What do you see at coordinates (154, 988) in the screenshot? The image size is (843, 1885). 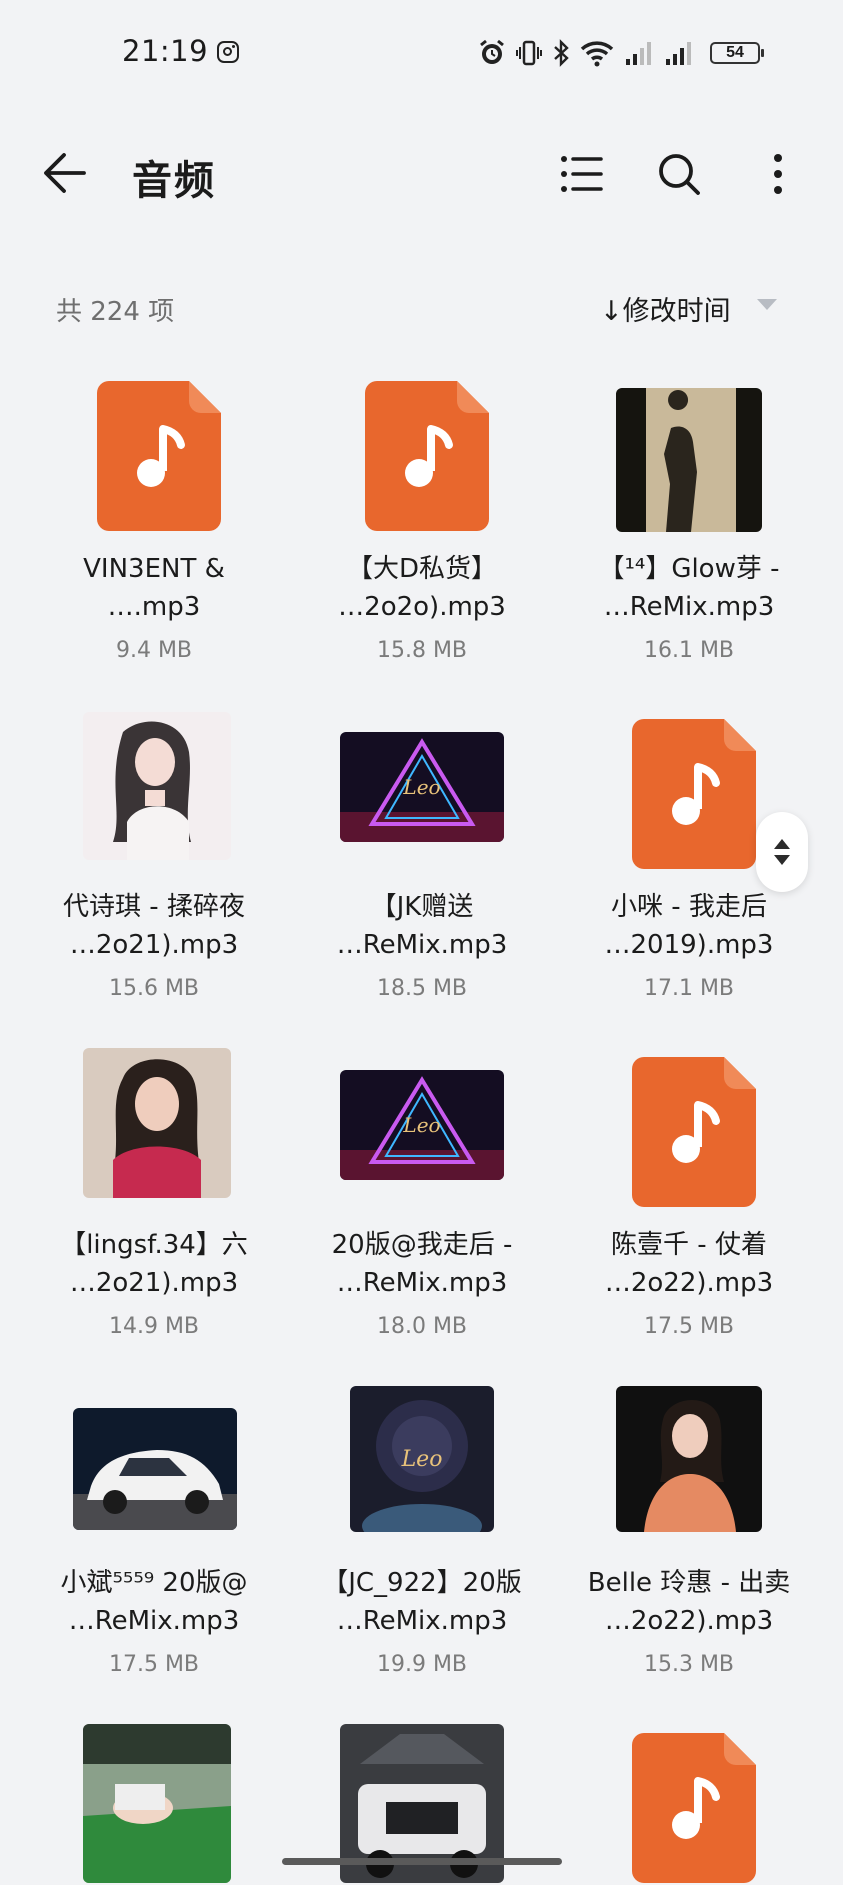 I see `file-size: 15.6 MB` at bounding box center [154, 988].